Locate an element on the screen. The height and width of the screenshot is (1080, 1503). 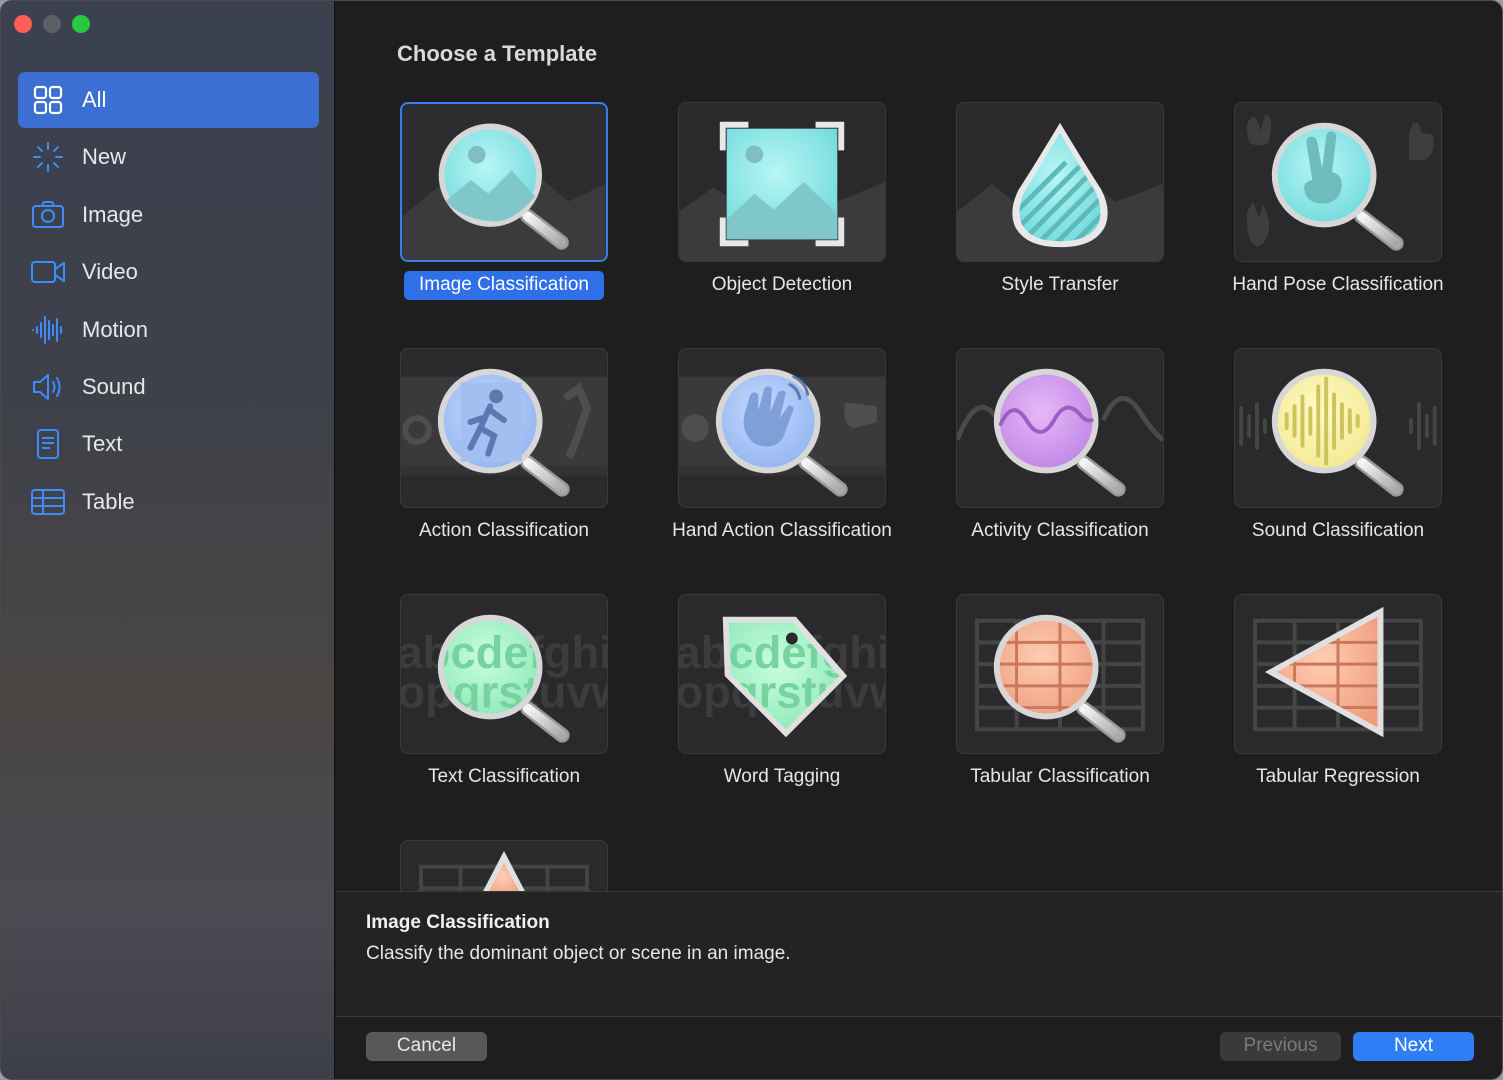
template-partial is located at coordinates (476, 865).